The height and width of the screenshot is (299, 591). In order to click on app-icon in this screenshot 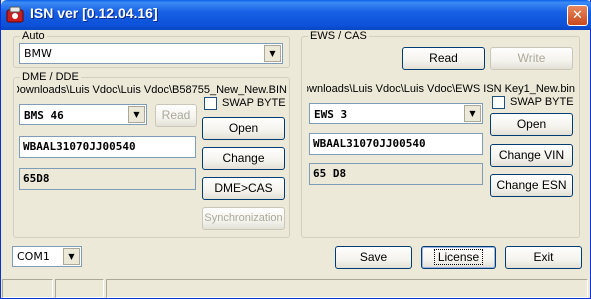, I will do `click(15, 14)`.